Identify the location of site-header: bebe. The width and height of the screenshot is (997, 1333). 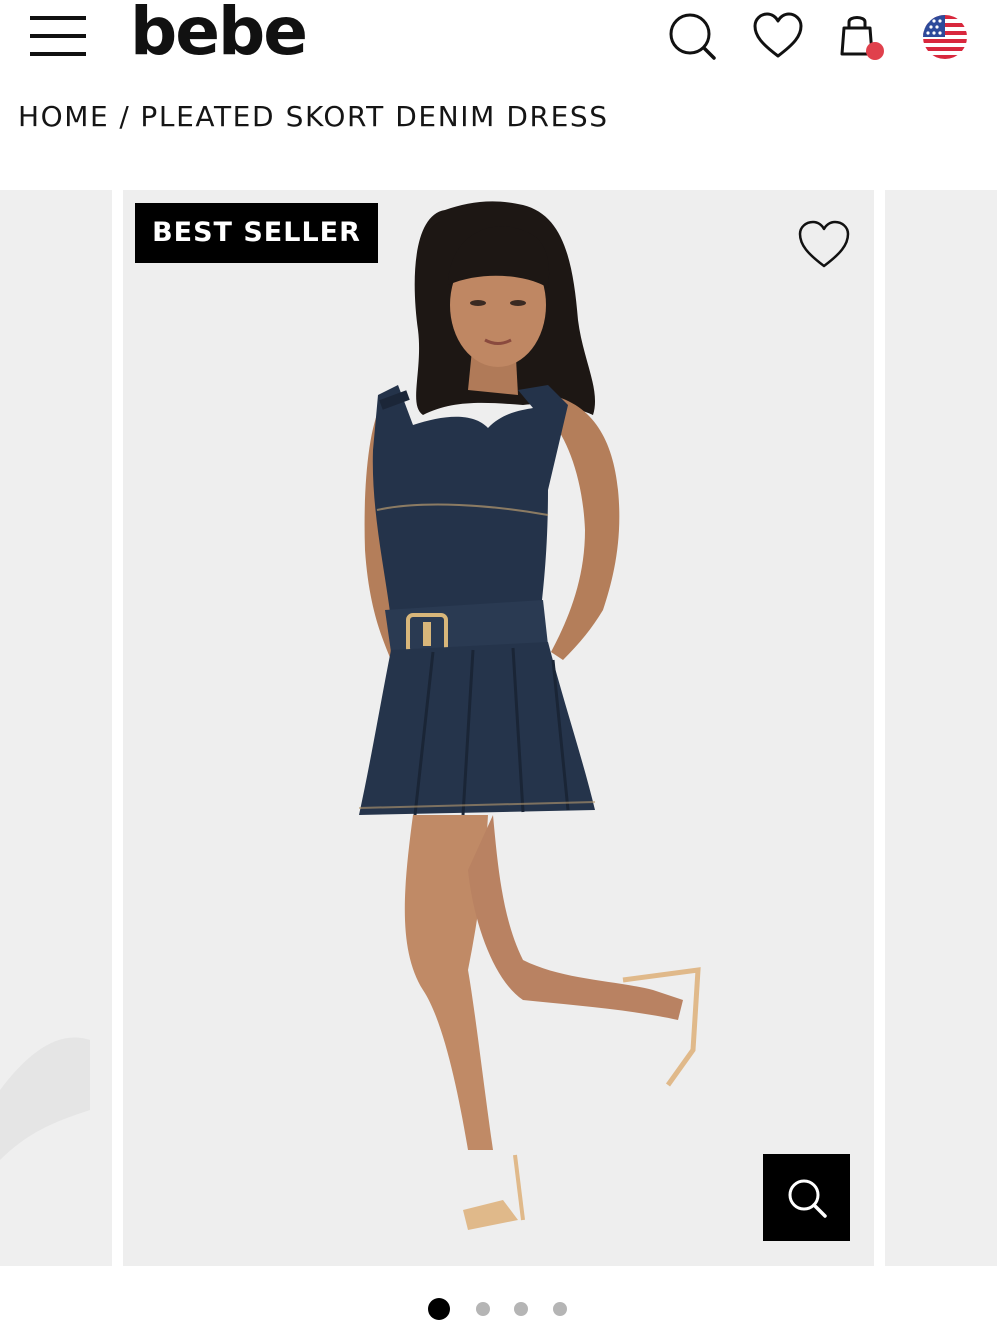
(498, 39).